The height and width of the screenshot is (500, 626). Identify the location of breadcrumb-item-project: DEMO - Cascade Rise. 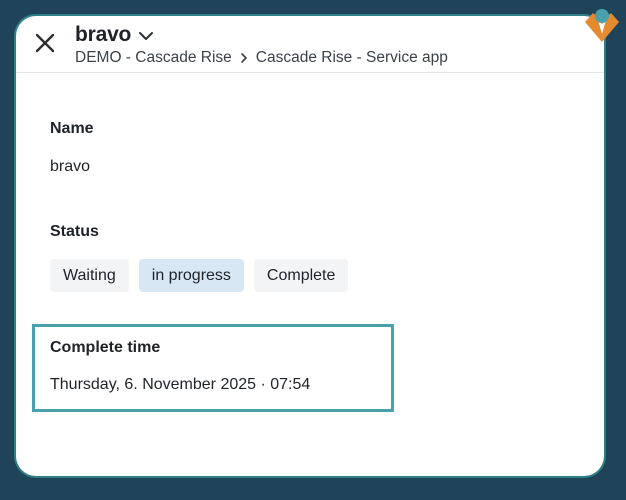
(153, 58).